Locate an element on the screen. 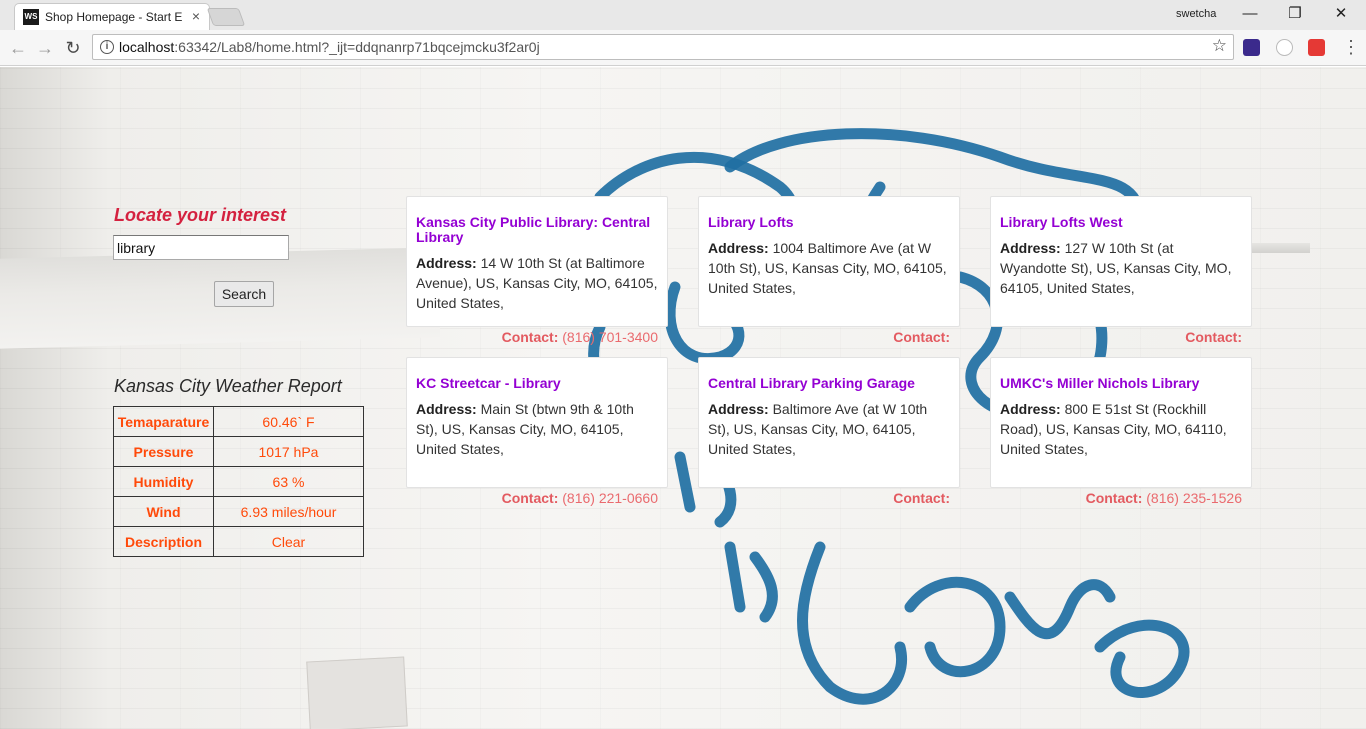  table-row: Wind 6.93 miles/hour is located at coordinates (238, 511).